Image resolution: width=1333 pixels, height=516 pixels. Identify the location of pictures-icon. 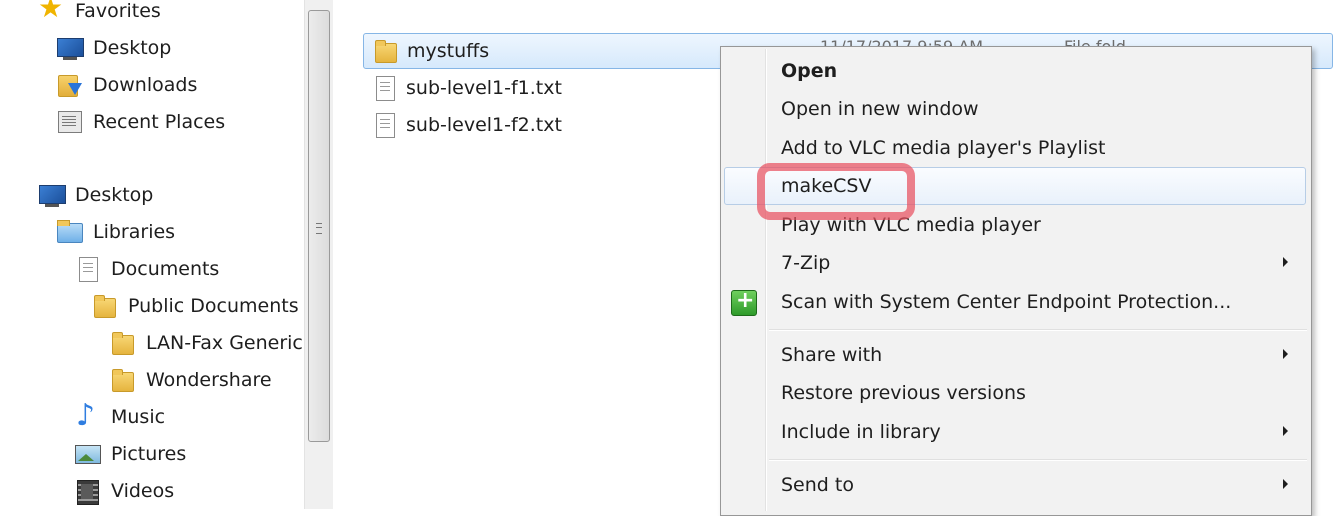
(88, 454).